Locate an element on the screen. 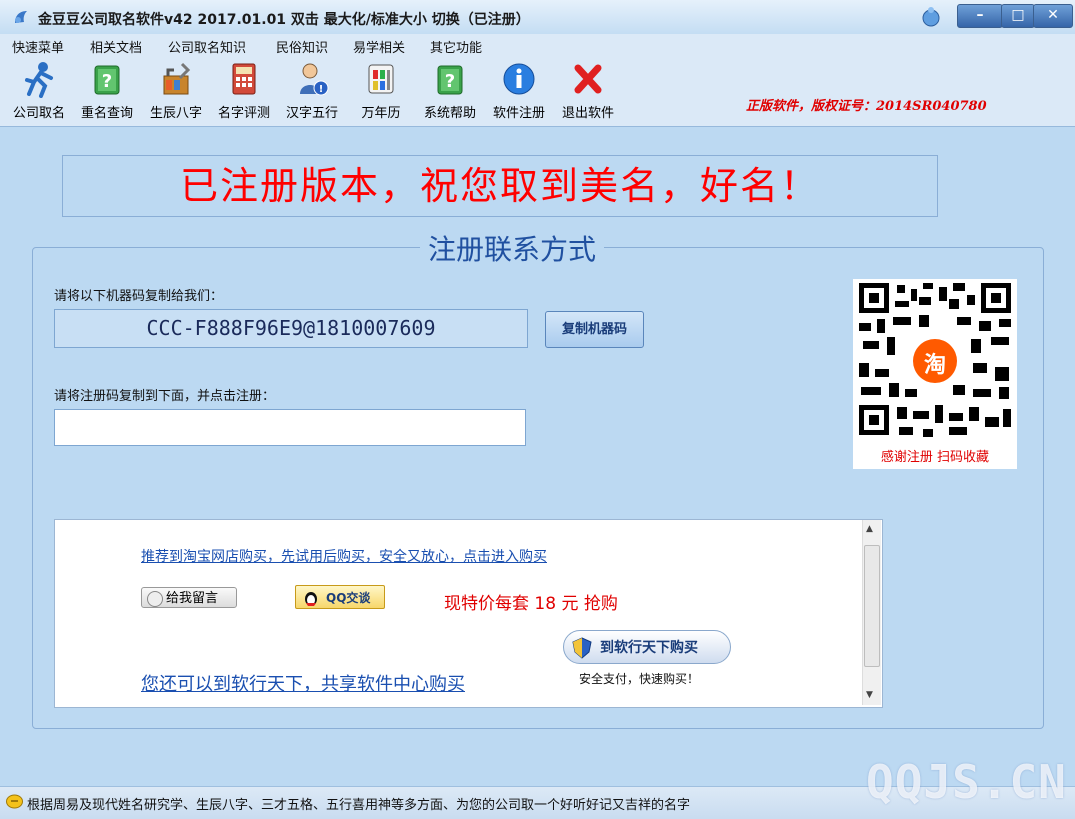  qq-chat-label: QQ交谈 is located at coordinates (348, 598).